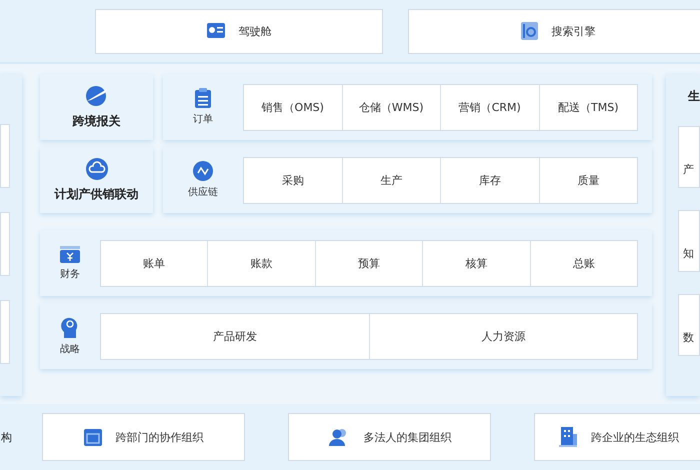  What do you see at coordinates (203, 192) in the screenshot?
I see `group-label: 供应链` at bounding box center [203, 192].